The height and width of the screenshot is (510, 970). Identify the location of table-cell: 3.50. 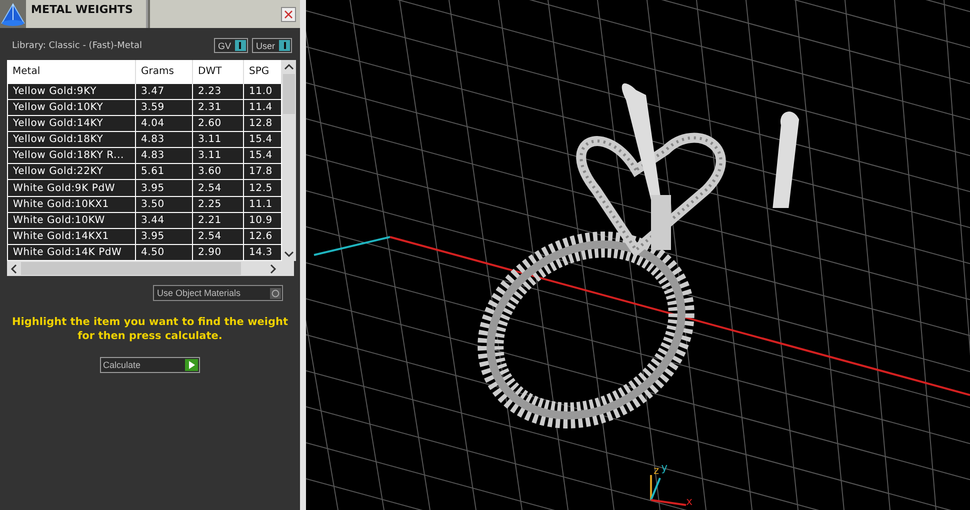
(164, 204).